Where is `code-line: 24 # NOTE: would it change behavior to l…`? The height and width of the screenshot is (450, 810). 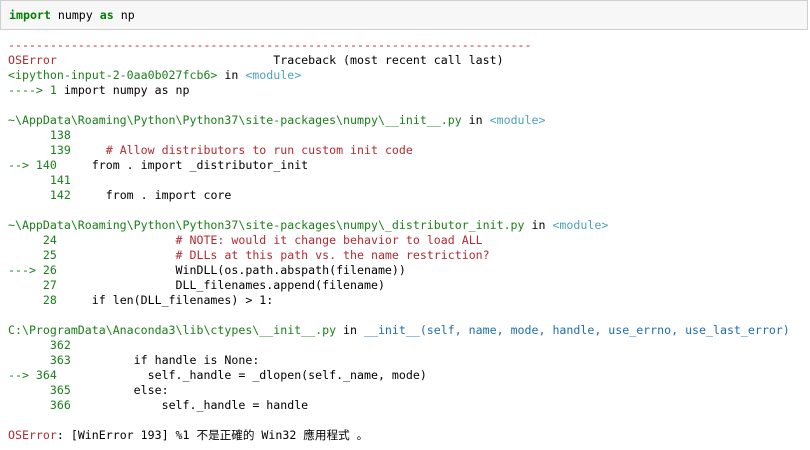
code-line: 24 # NOTE: would it change behavior to l… is located at coordinates (409, 240).